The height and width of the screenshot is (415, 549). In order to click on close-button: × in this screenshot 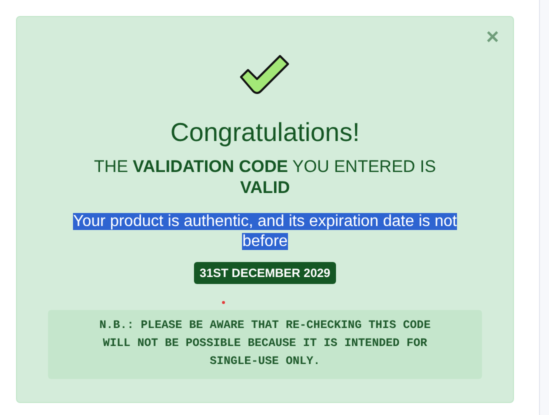, I will do `click(492, 37)`.